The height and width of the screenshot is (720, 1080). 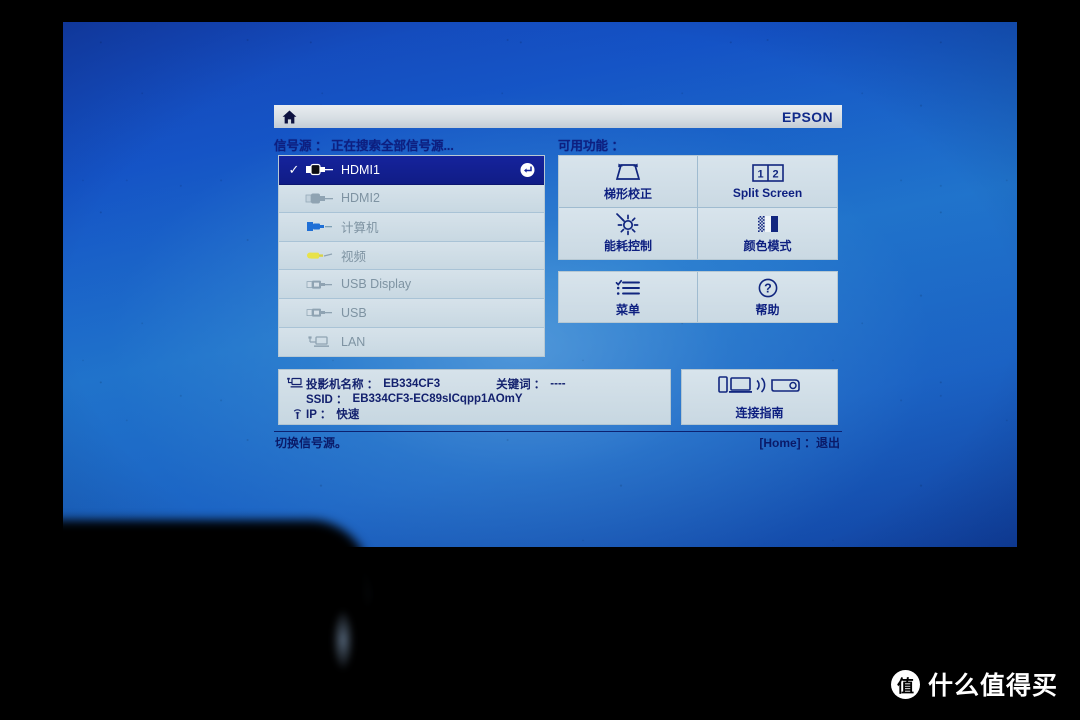 I want to click on info-row-ip: IP ： 快速, so click(x=475, y=413).